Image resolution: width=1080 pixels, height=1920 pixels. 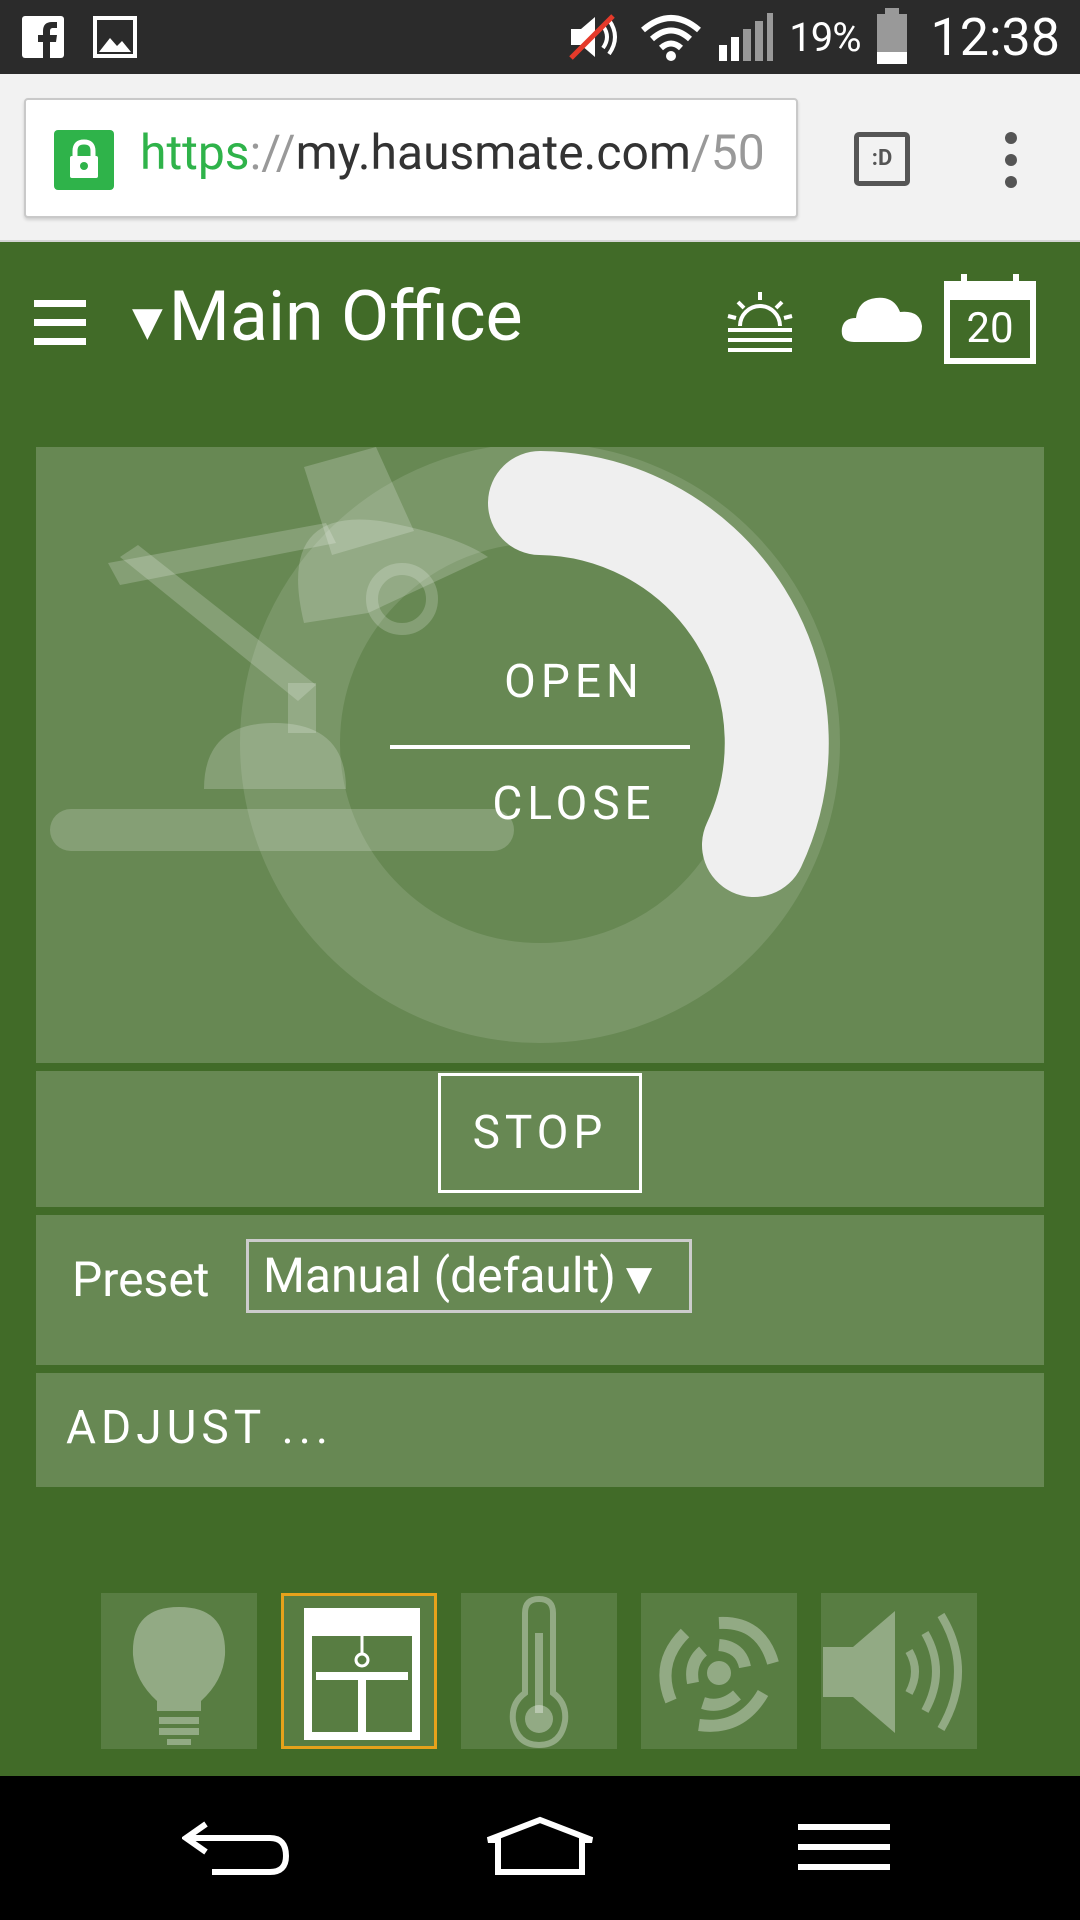 What do you see at coordinates (574, 682) in the screenshot?
I see `open-button: OPEN` at bounding box center [574, 682].